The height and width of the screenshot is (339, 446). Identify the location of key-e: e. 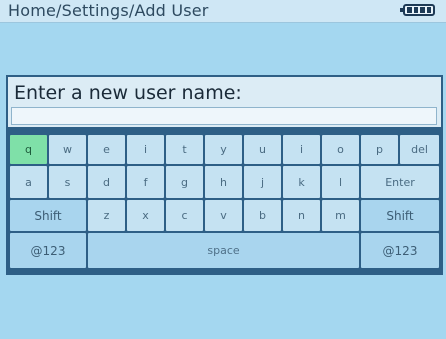
(106, 149).